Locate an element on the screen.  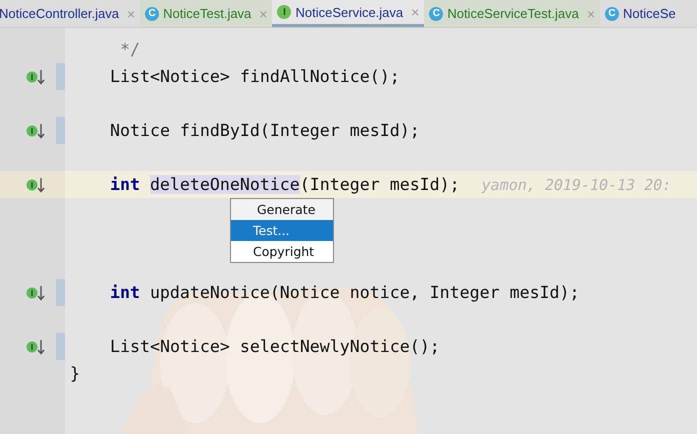
tab-label: NoticeController.java is located at coordinates (59, 13).